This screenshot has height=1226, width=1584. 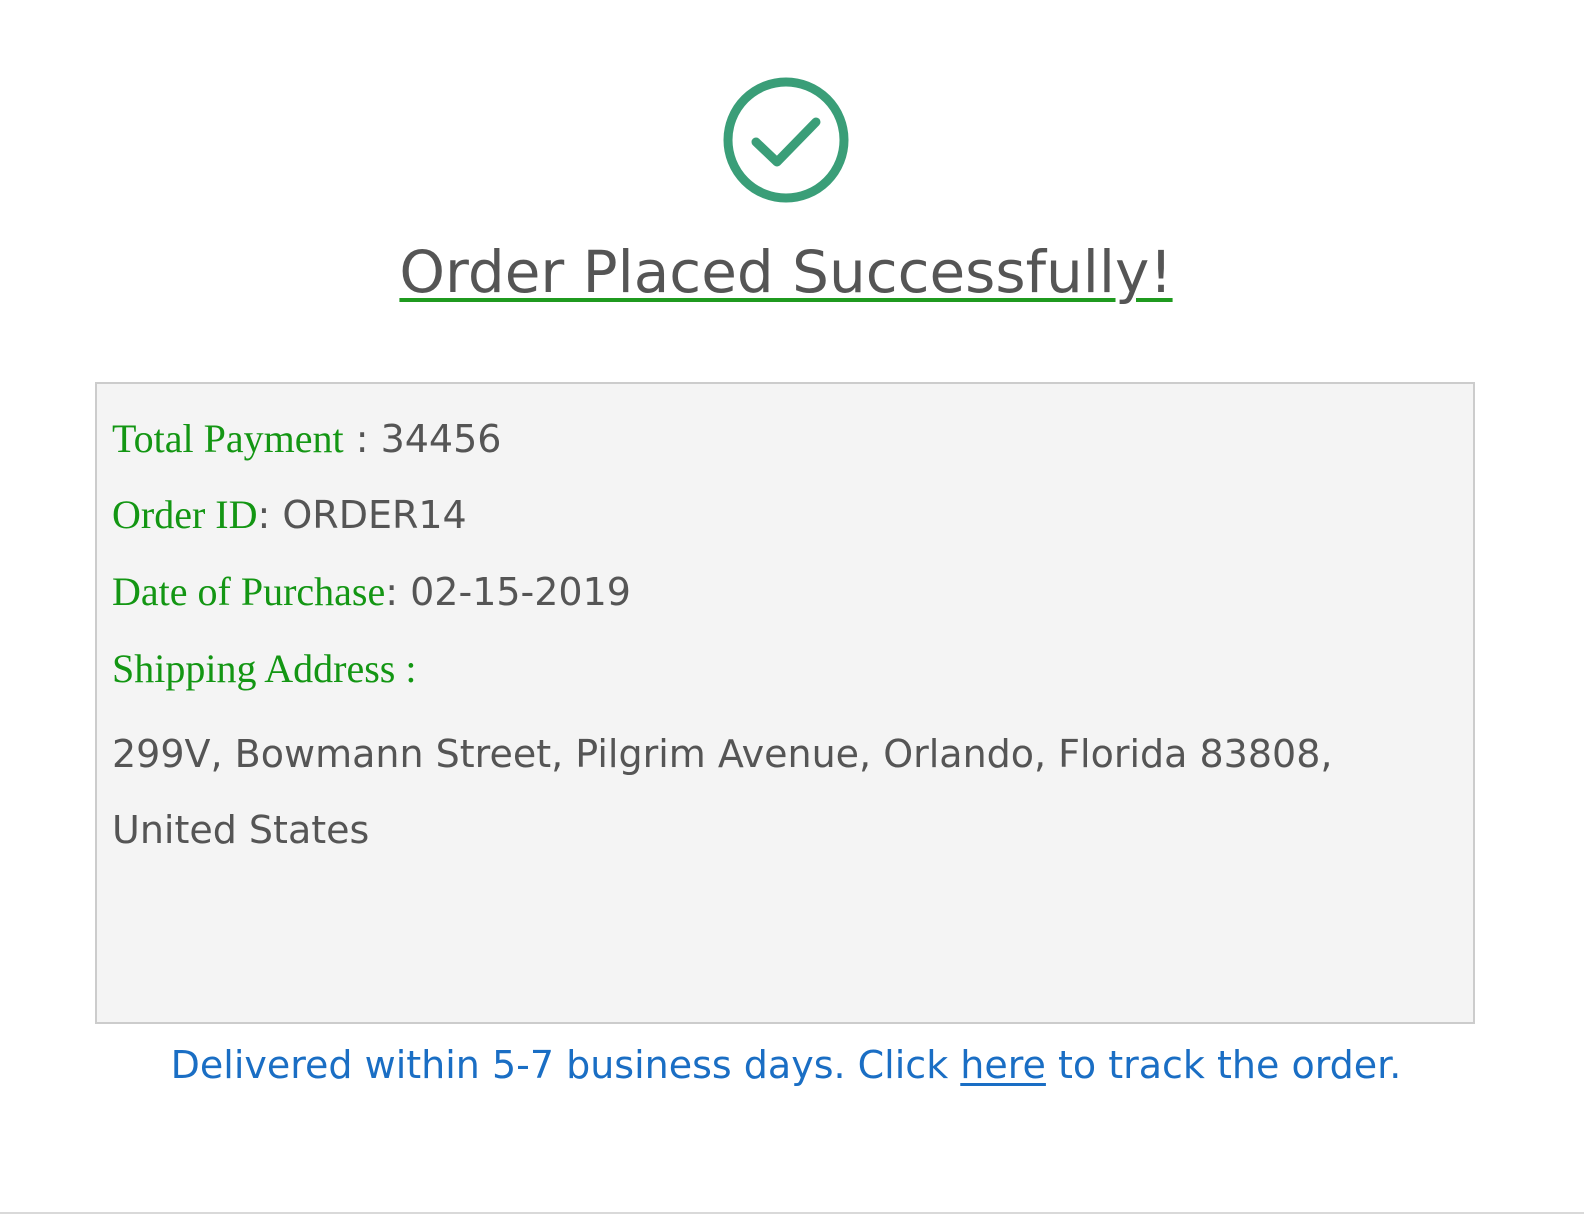 I want to click on order-id-value: ORDER14, so click(x=374, y=515).